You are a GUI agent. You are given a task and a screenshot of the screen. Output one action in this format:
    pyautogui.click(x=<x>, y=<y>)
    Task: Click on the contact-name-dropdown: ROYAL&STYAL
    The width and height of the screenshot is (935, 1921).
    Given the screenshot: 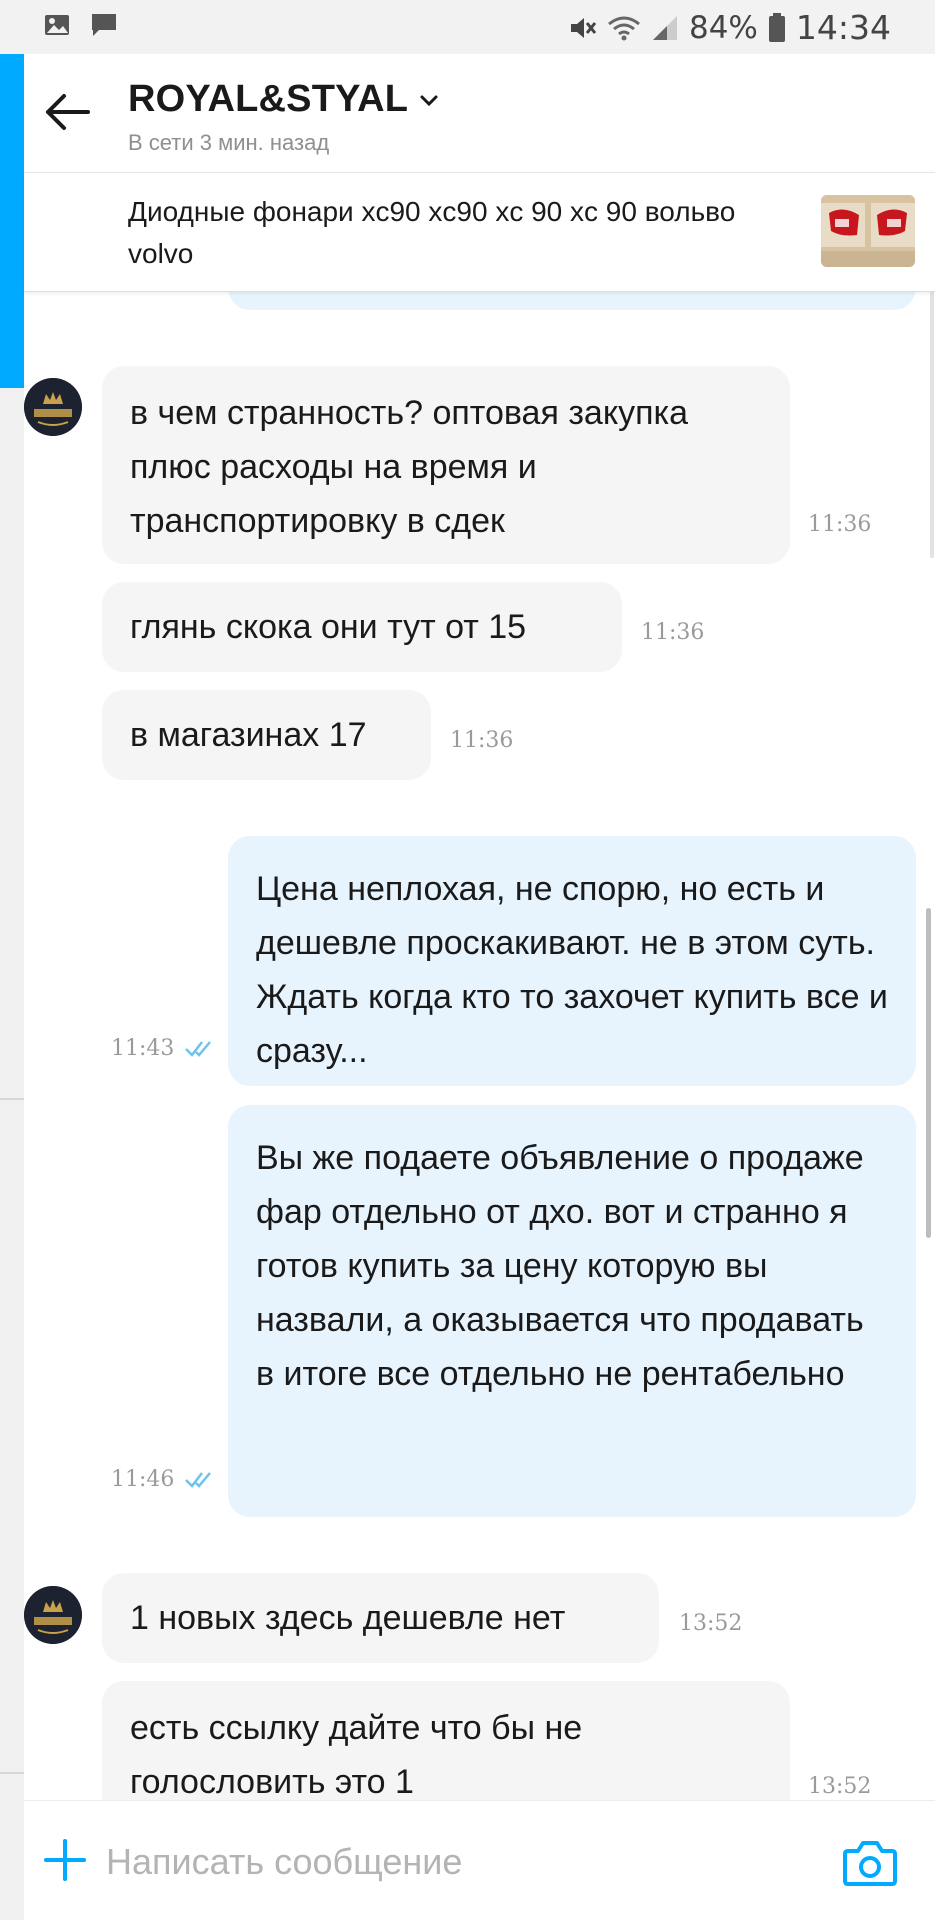 What is the action you would take?
    pyautogui.click(x=284, y=99)
    